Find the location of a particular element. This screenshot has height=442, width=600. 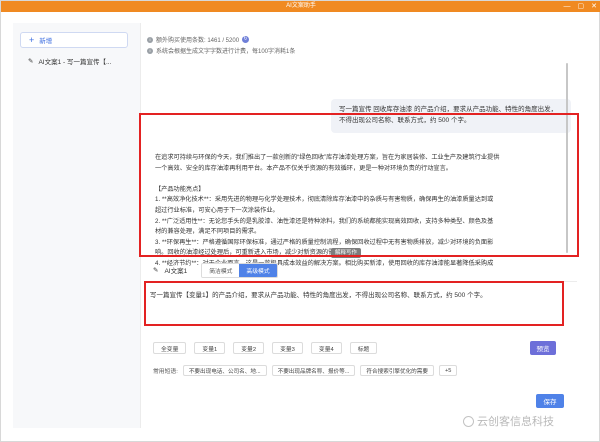

tab-advanced-mode: 高级模式 is located at coordinates (258, 270).